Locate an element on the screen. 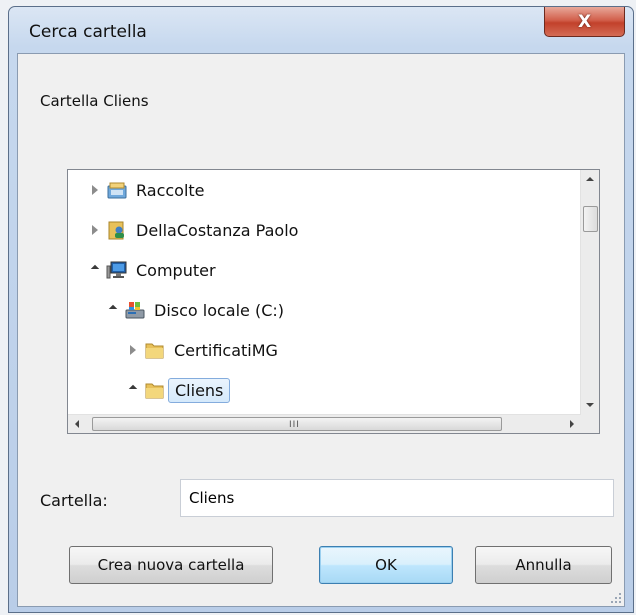  tree-item-cliens: Cliens is located at coordinates (178, 390).